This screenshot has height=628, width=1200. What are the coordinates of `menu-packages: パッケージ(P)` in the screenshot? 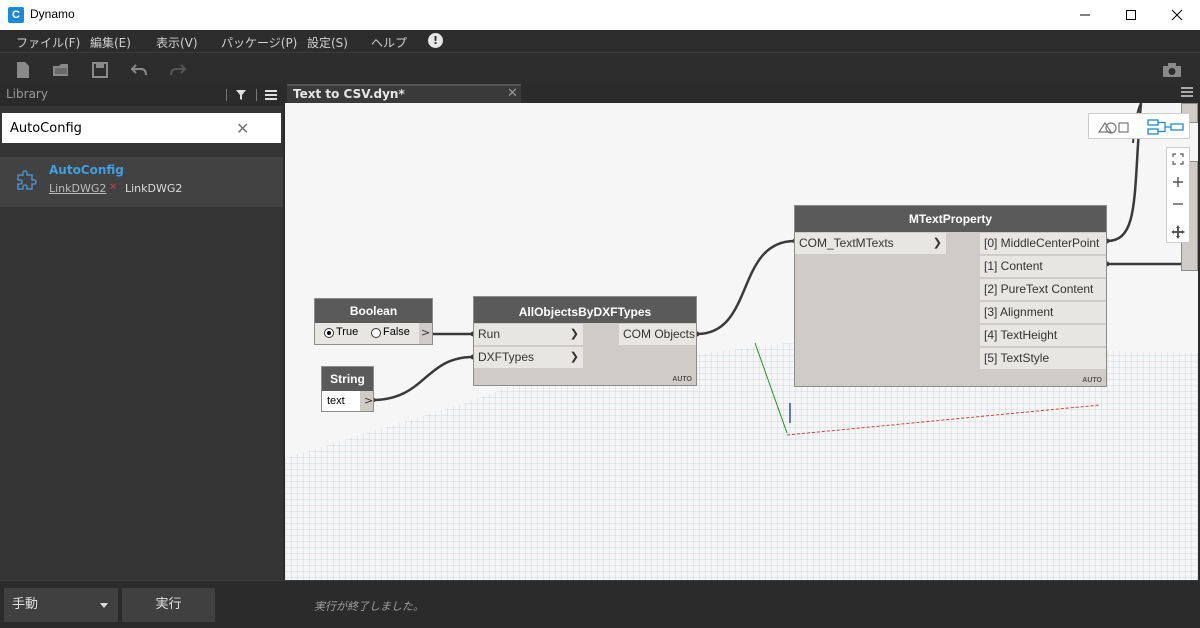 It's located at (259, 42).